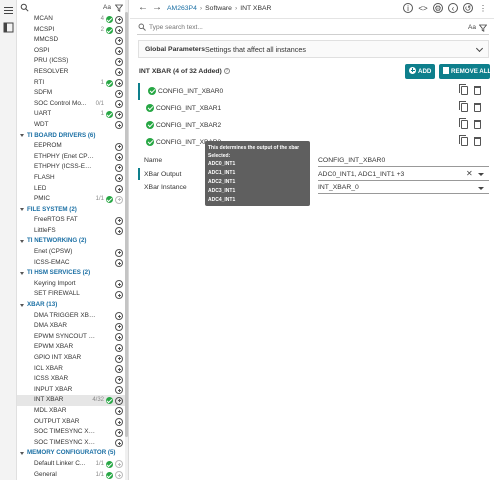 This screenshot has width=494, height=480. I want to click on sidebar-item: RTI 1, so click(71, 83).